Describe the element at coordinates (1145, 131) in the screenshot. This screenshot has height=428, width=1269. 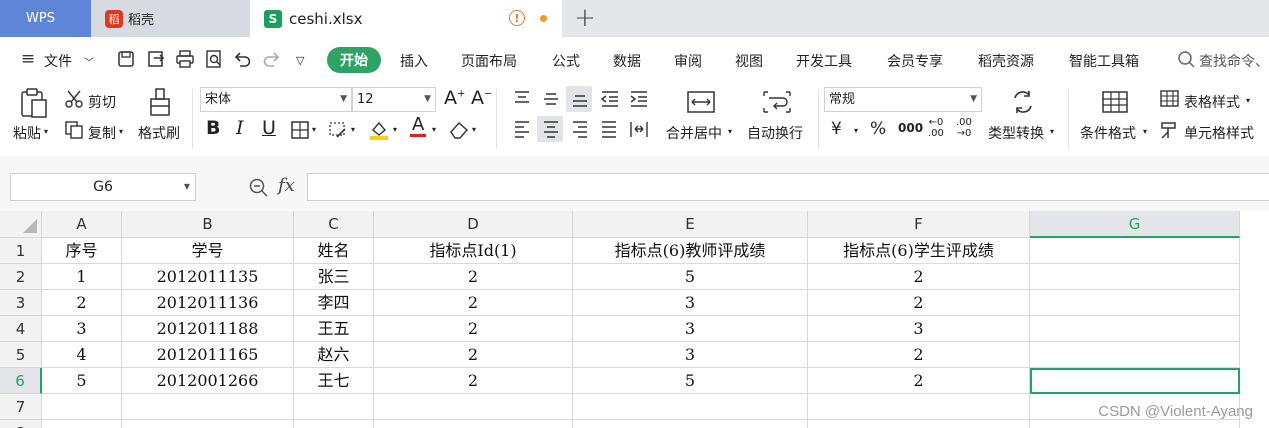
I see `conditional-format-caret-icon: ▾` at that location.